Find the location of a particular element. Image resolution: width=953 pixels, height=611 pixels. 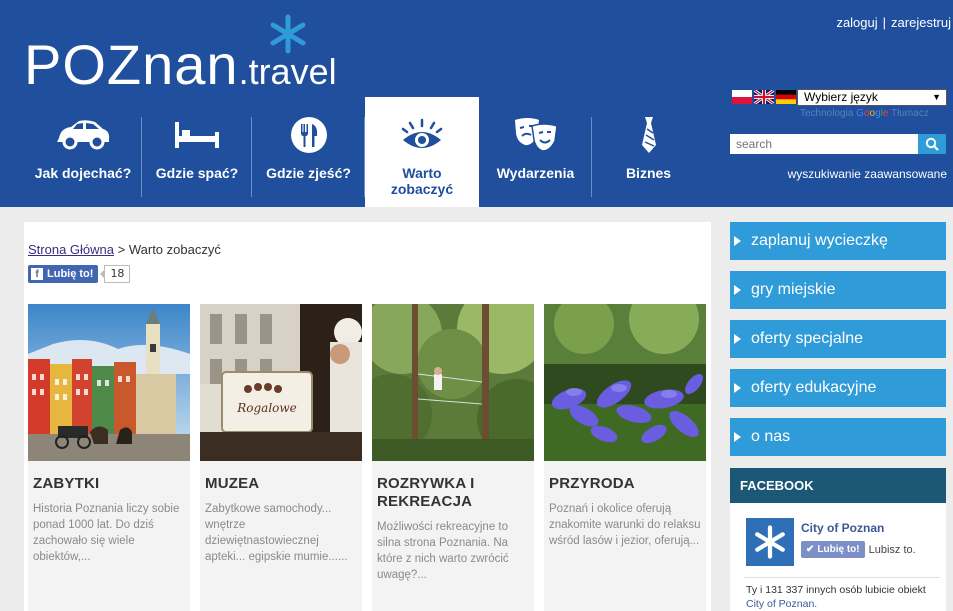

facebook-page-card: City of Poznan ✔ Lubię to! Lubisz to. is located at coordinates (831, 542).